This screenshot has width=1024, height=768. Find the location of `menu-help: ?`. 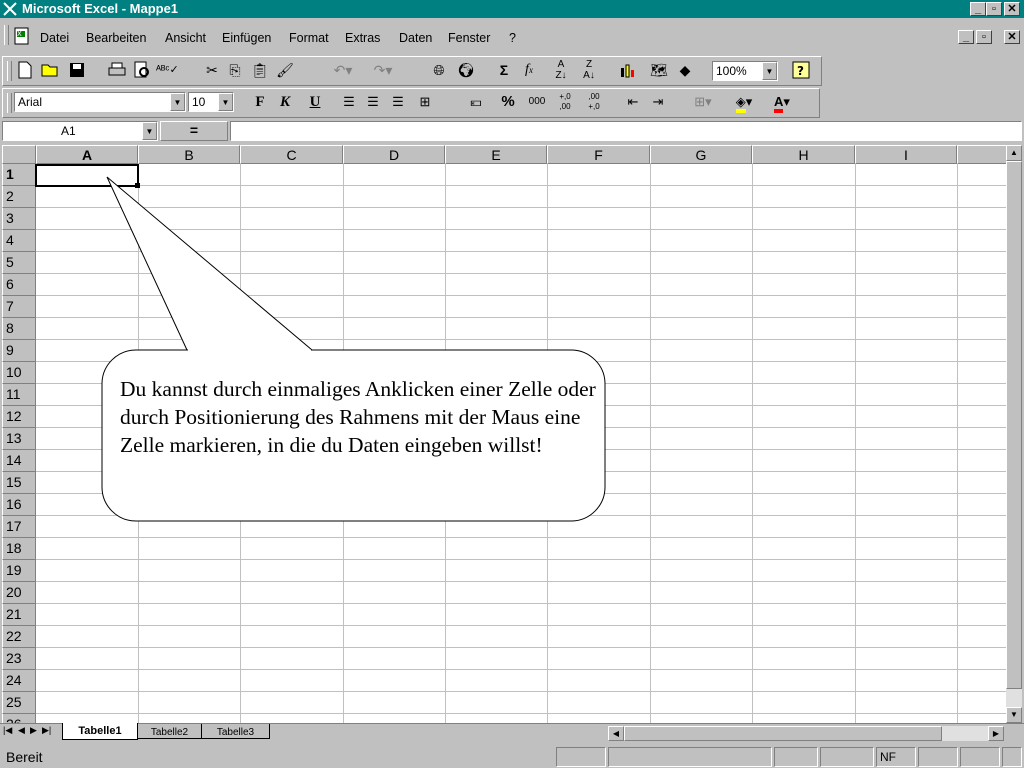

menu-help: ? is located at coordinates (512, 38).